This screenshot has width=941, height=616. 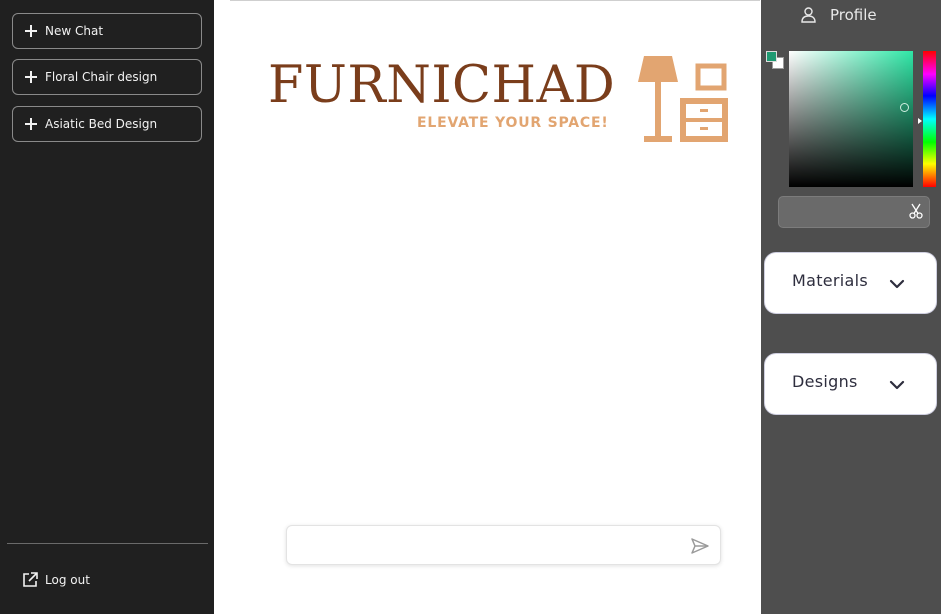 What do you see at coordinates (101, 124) in the screenshot?
I see `chat-label: Asiatic Bed Design` at bounding box center [101, 124].